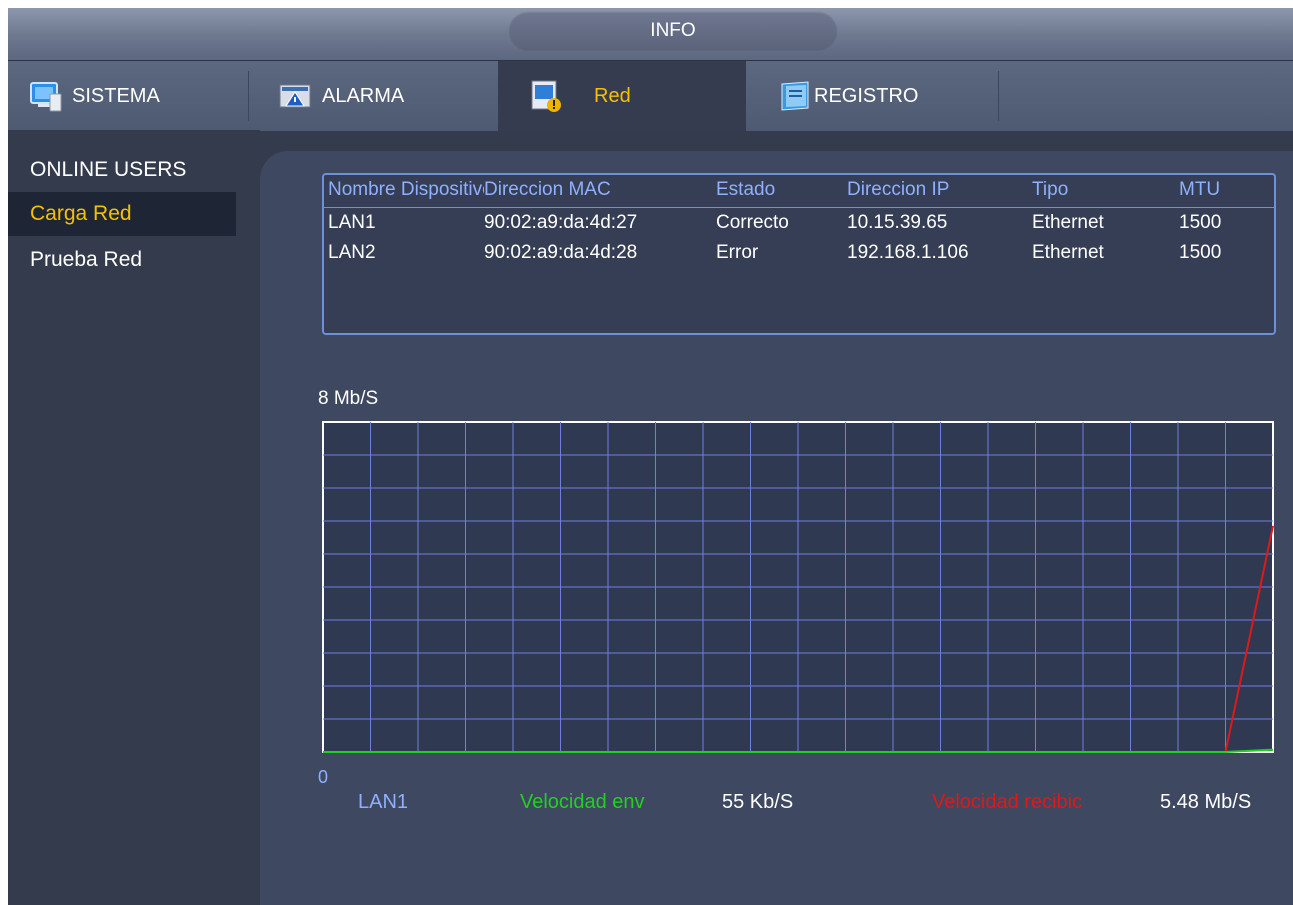  What do you see at coordinates (1007, 802) in the screenshot?
I see `legend-recv-label: Velocidad recibic` at bounding box center [1007, 802].